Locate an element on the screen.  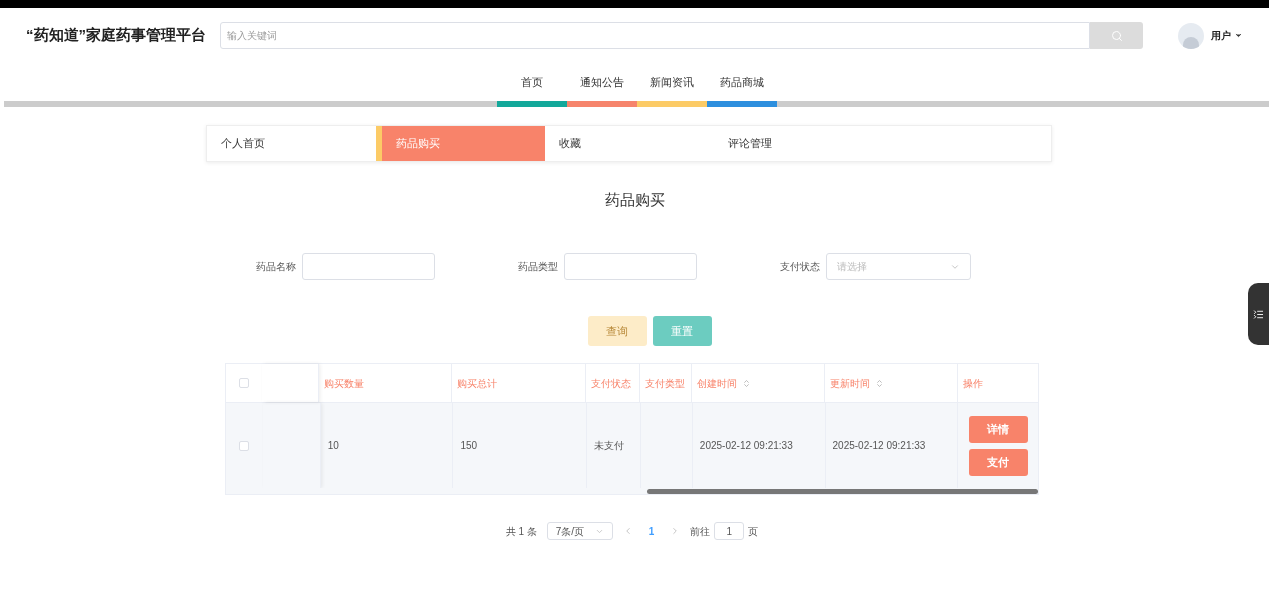
column-header: 更新时间 is located at coordinates (890, 383).